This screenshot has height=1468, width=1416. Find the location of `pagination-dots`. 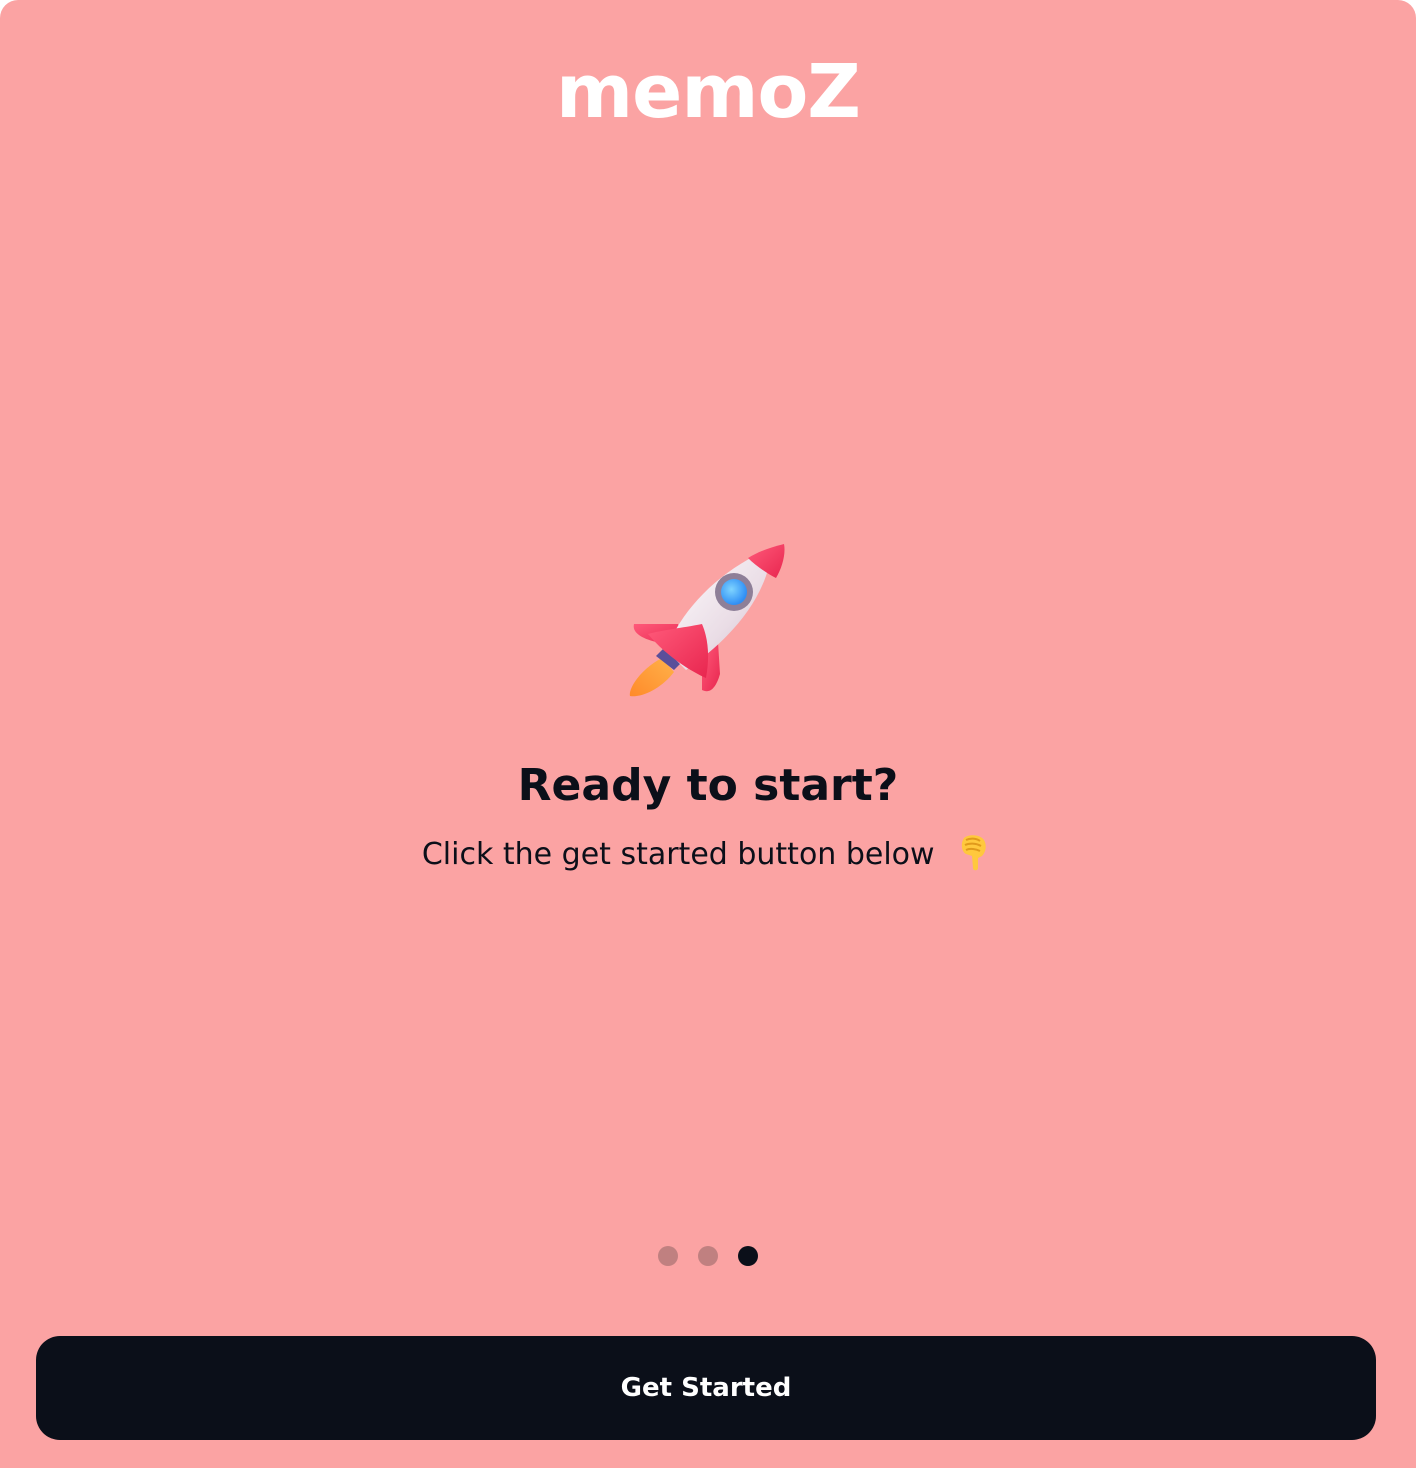

pagination-dots is located at coordinates (708, 1256).